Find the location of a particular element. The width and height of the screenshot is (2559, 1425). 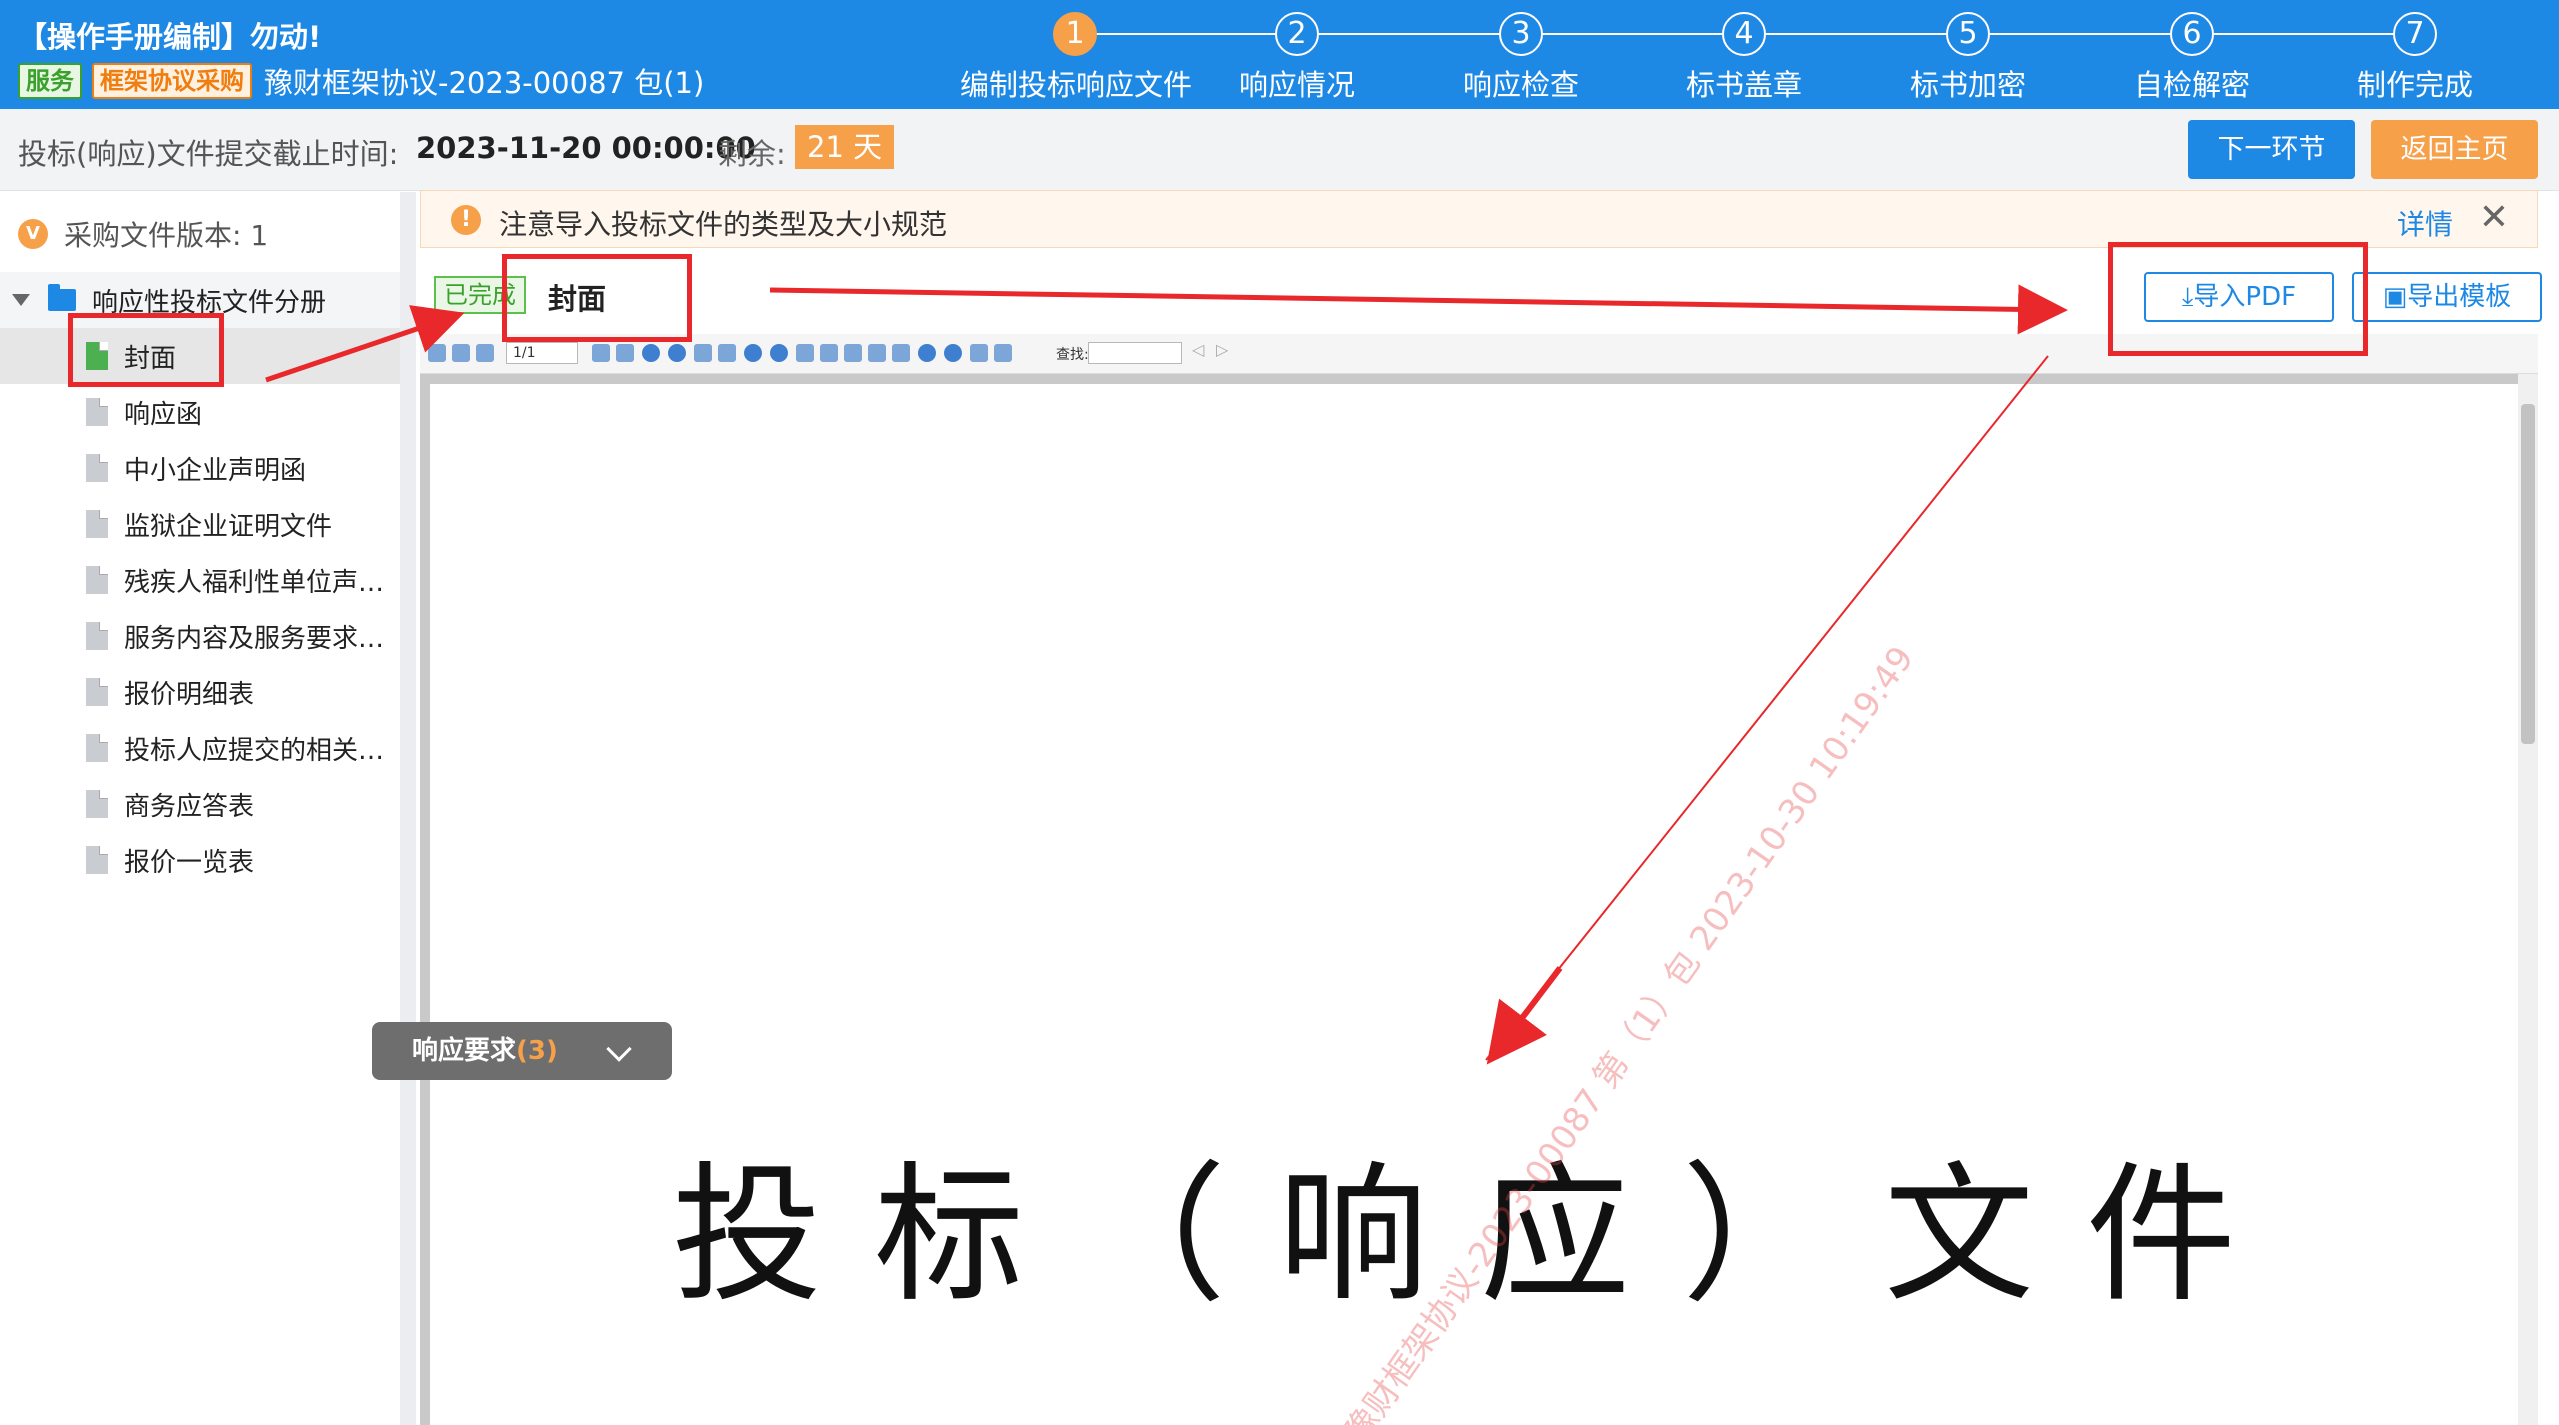

step-5-label: 标书加密 is located at coordinates (1967, 85).